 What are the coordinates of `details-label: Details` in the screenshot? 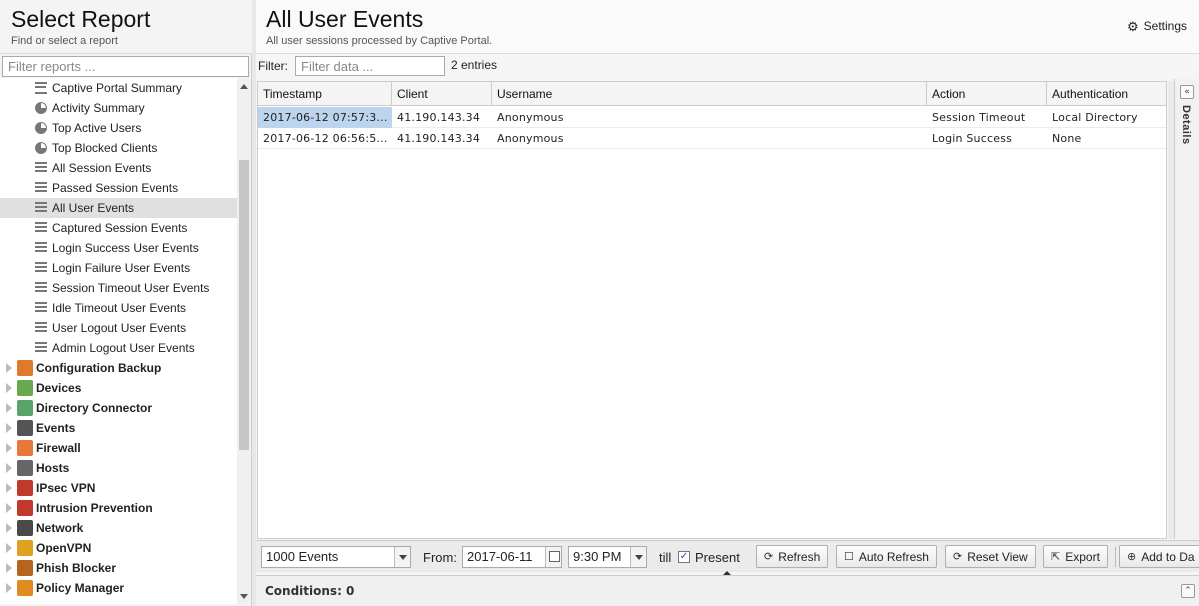 It's located at (1186, 125).